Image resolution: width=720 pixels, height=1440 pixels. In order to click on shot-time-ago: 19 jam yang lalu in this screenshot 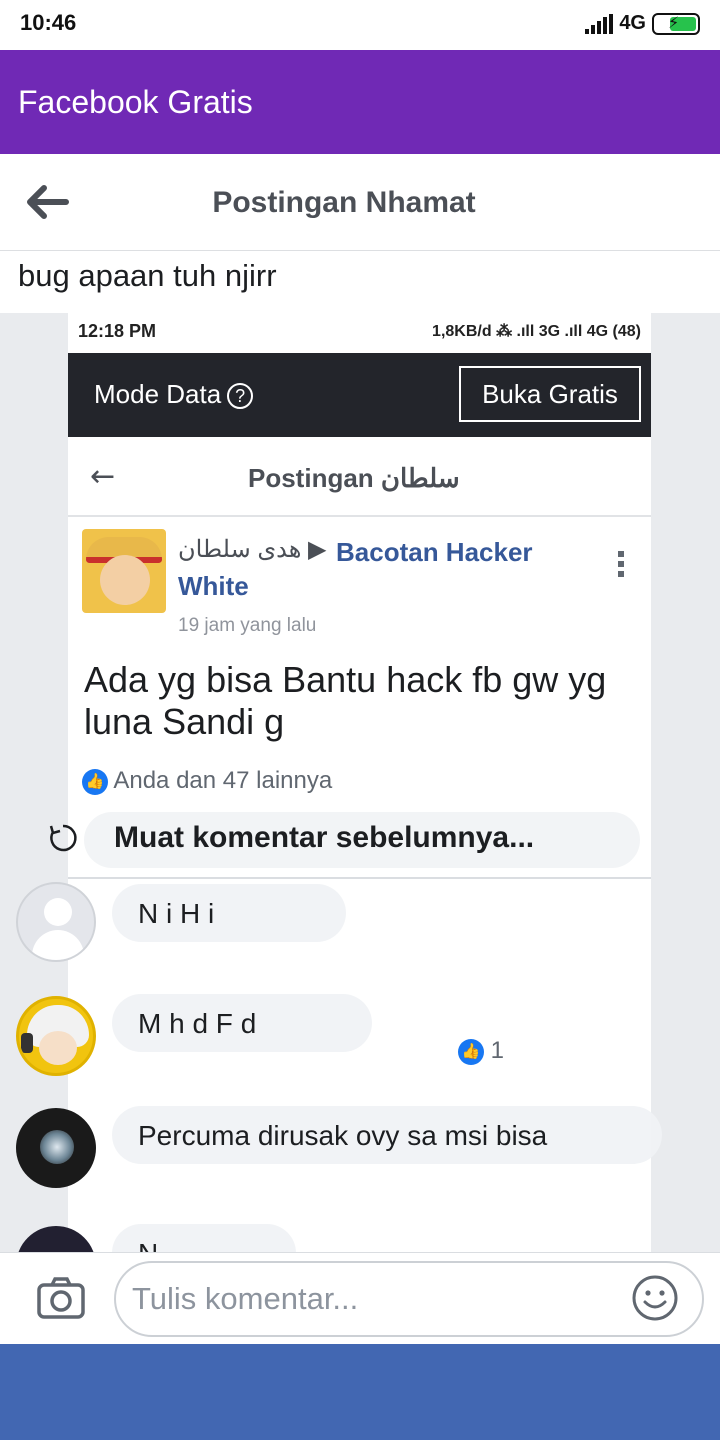, I will do `click(247, 625)`.